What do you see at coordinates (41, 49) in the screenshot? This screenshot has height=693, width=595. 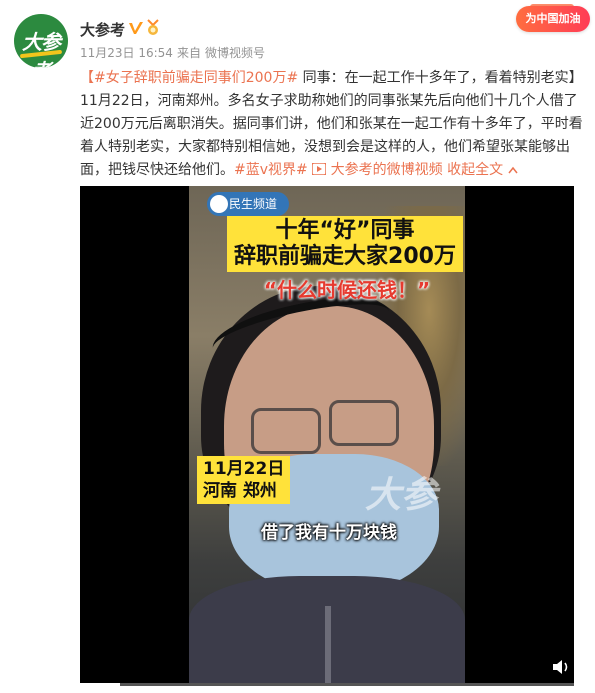 I see `avatar-logo-text: 大参考` at bounding box center [41, 49].